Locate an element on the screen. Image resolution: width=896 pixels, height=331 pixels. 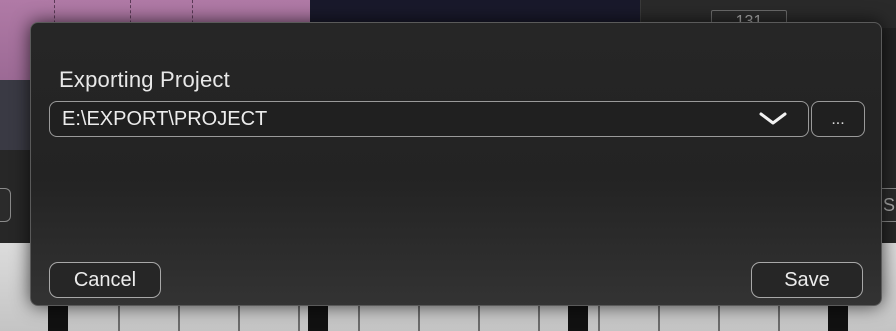
cancel-button: Cancel is located at coordinates (105, 280).